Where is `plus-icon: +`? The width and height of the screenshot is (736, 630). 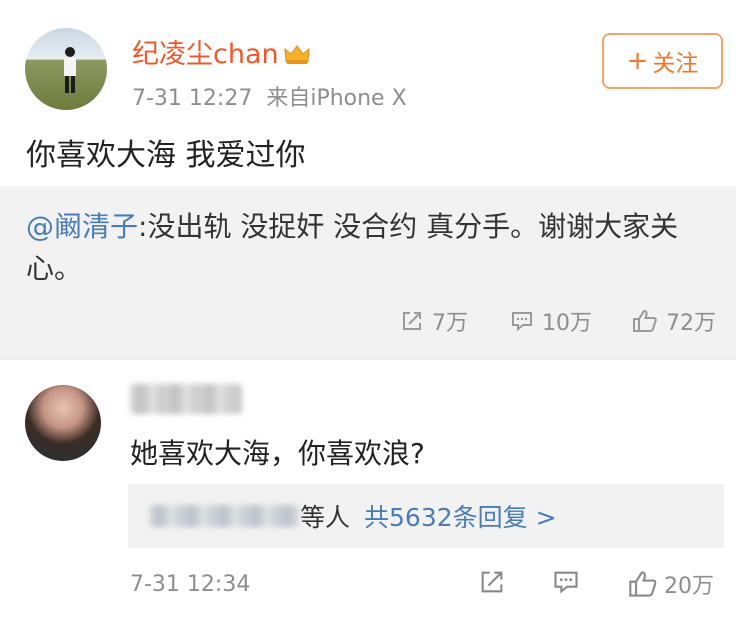
plus-icon: + is located at coordinates (637, 61).